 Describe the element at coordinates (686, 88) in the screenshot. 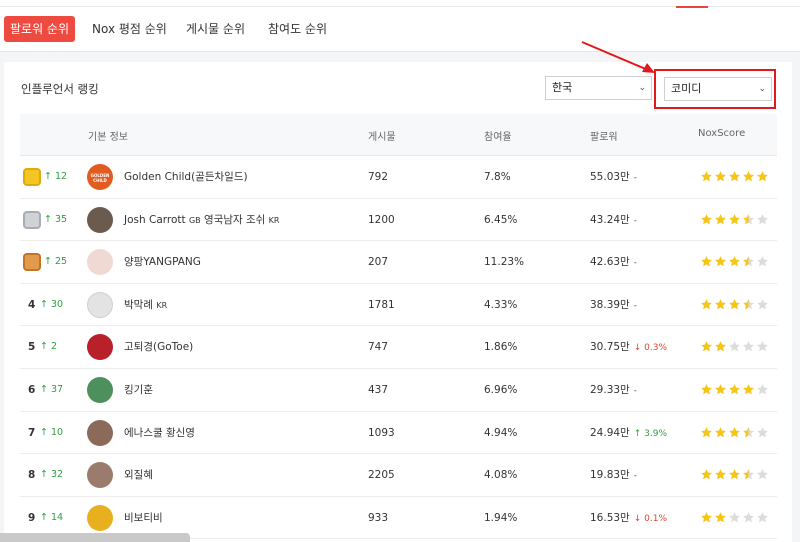

I see `category-select-value: 코미디` at that location.